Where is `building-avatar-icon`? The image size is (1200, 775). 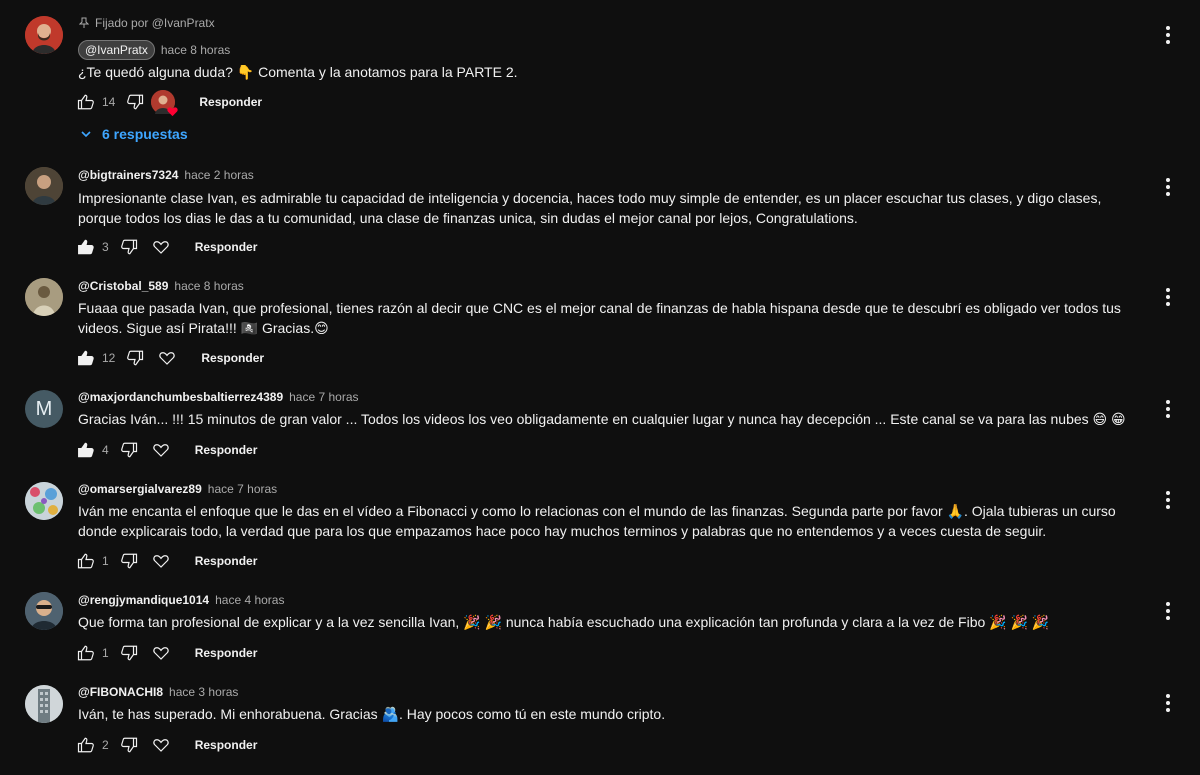 building-avatar-icon is located at coordinates (44, 704).